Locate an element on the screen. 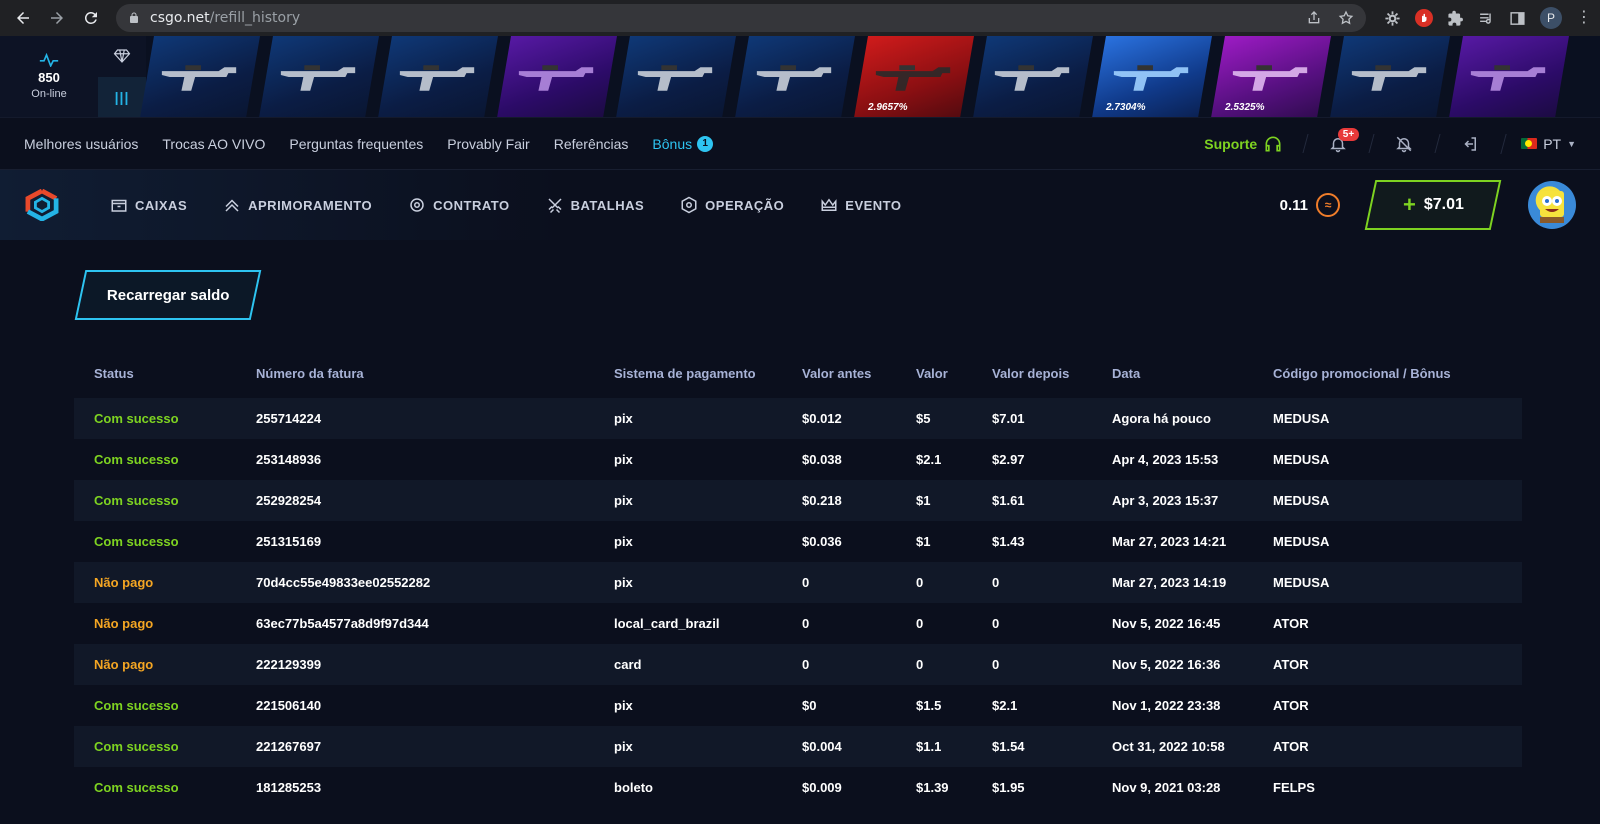  nav-cases: CAIXAS is located at coordinates (148, 205).